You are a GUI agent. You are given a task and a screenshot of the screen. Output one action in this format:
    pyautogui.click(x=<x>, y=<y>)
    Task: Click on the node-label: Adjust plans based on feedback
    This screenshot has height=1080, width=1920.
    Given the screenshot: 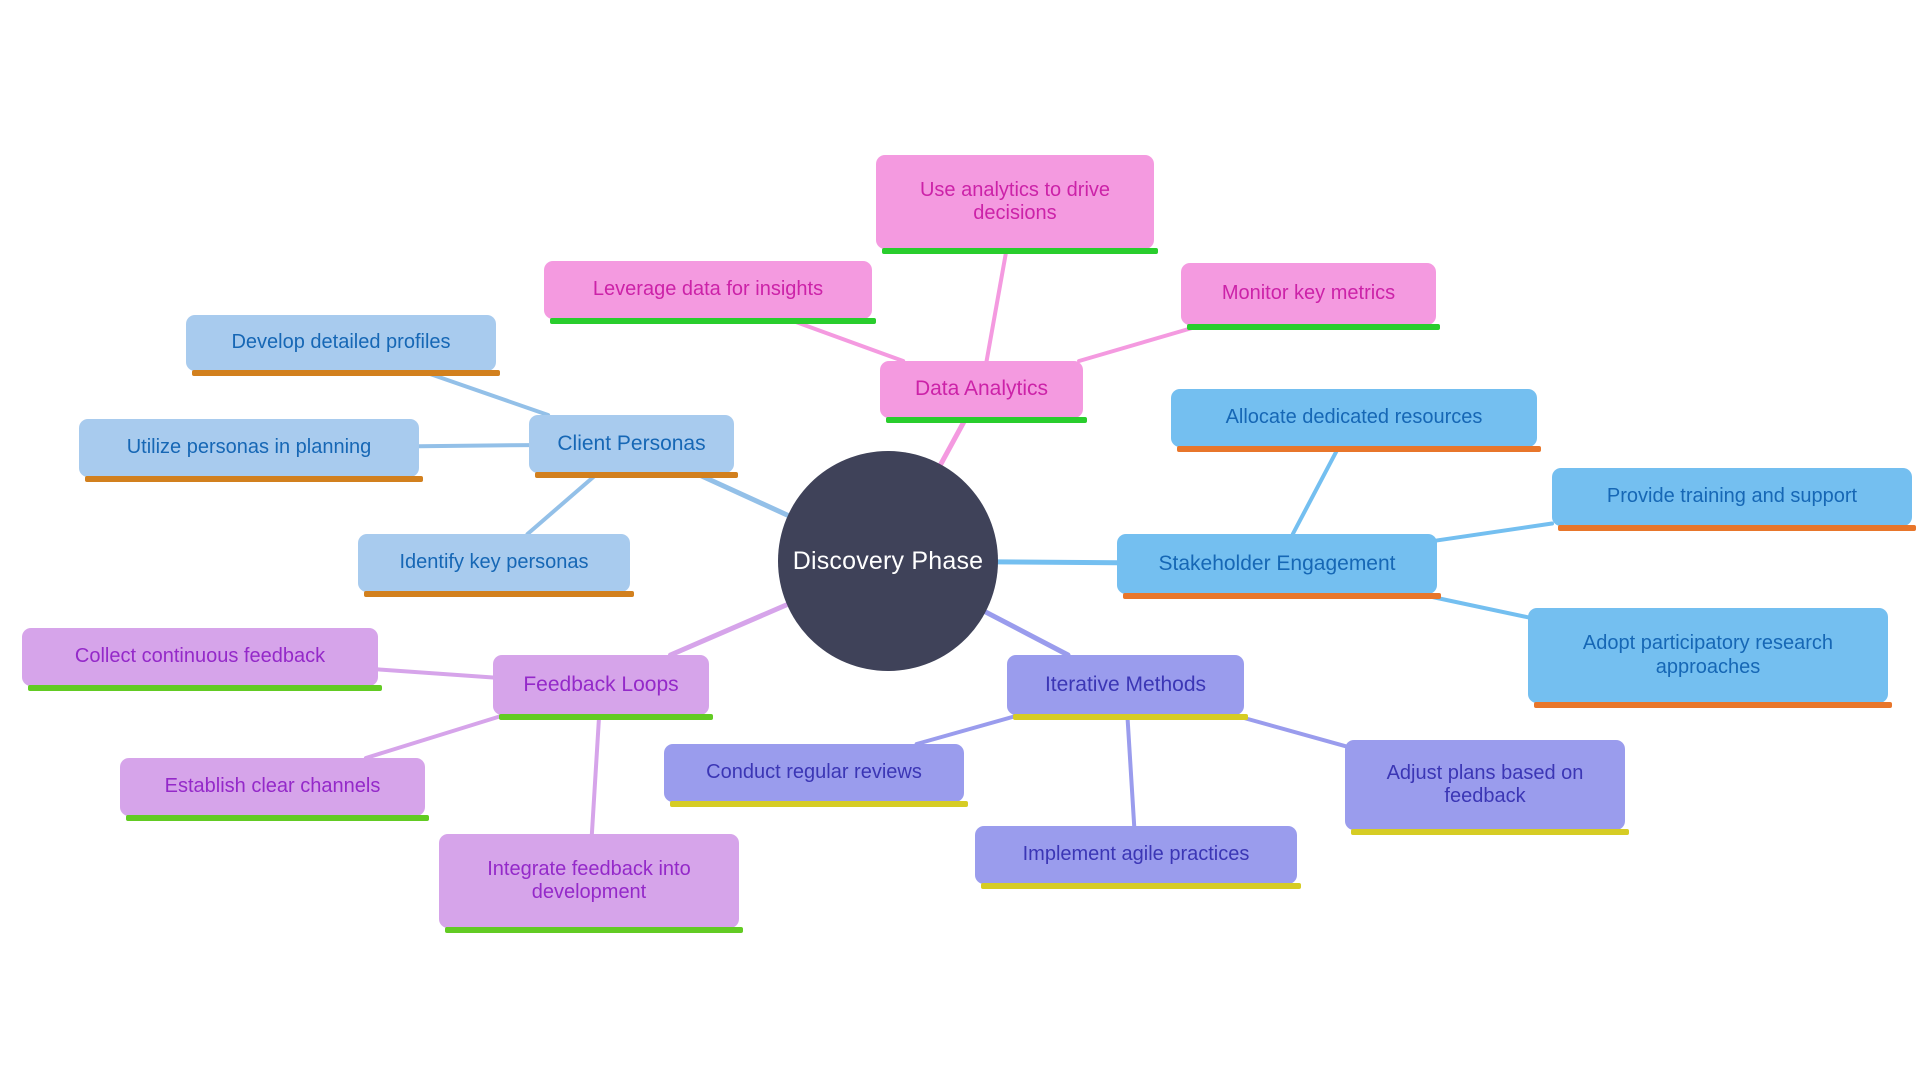 What is the action you would take?
    pyautogui.click(x=1485, y=784)
    